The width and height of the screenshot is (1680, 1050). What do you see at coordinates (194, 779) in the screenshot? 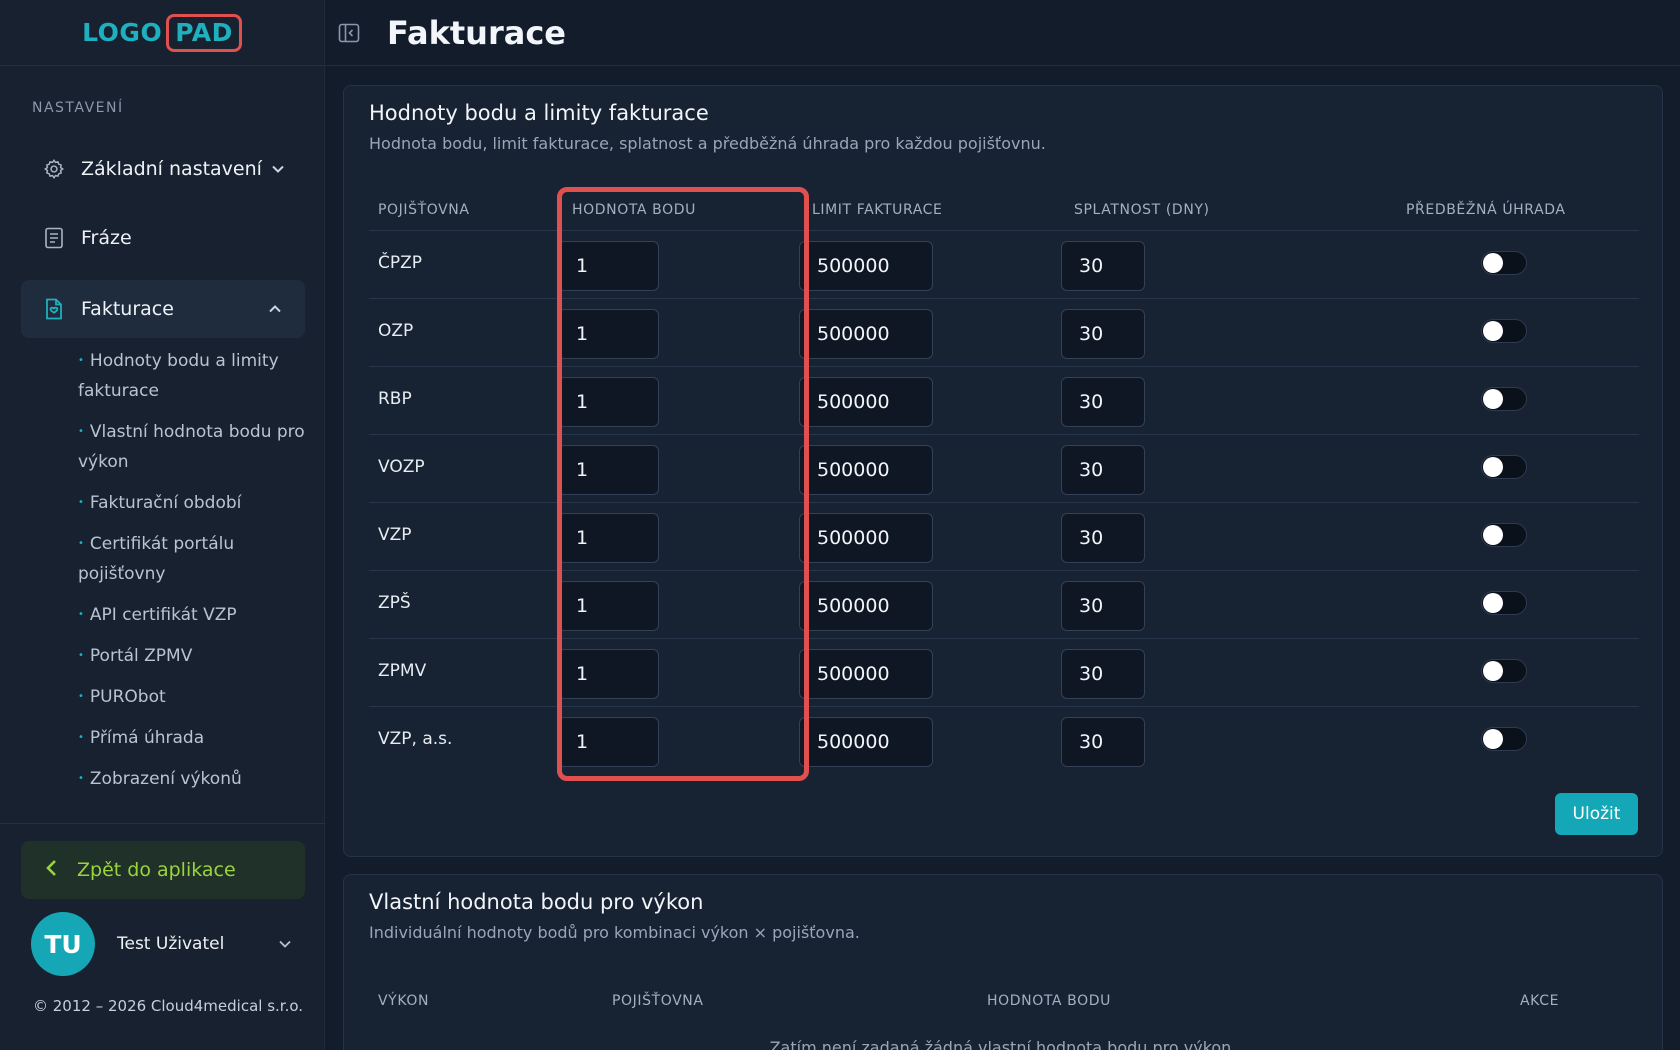
I see `submenu-item: • Zobrazení výkonů` at bounding box center [194, 779].